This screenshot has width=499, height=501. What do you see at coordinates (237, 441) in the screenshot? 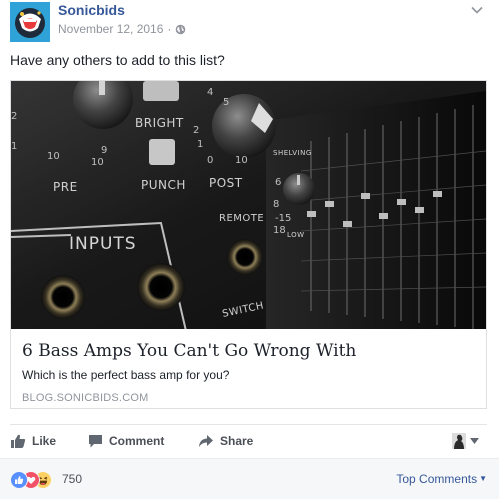
I see `share-button-label: Share` at bounding box center [237, 441].